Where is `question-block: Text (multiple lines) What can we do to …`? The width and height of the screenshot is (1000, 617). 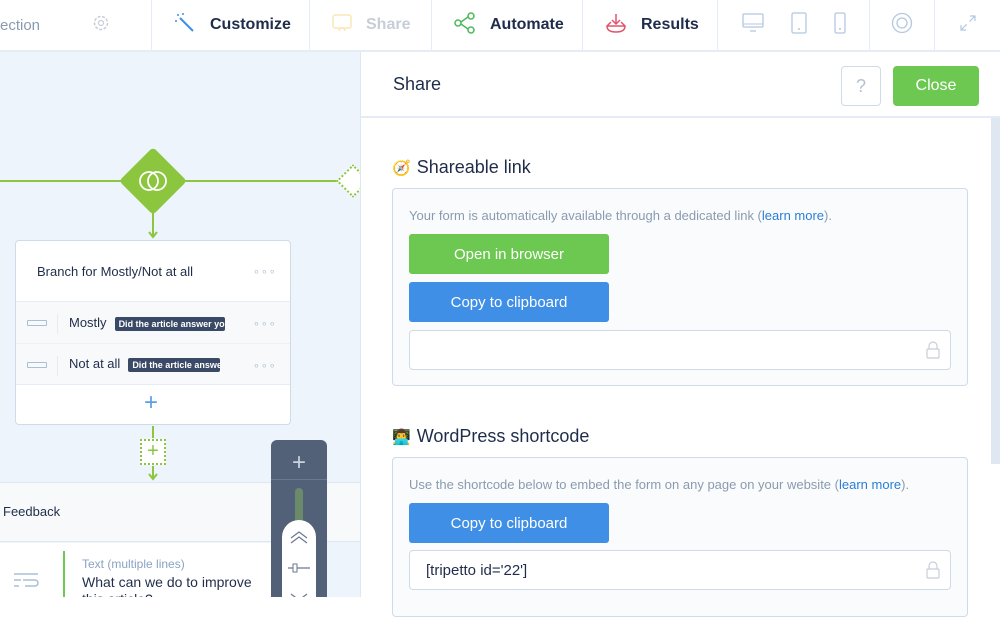
question-block: Text (multiple lines) What can we do to … is located at coordinates (140, 570).